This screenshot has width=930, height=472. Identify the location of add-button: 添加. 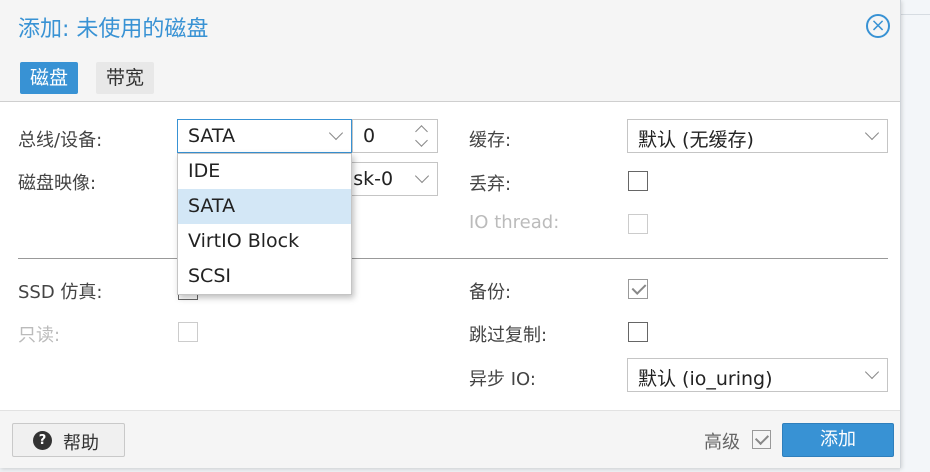
(838, 440).